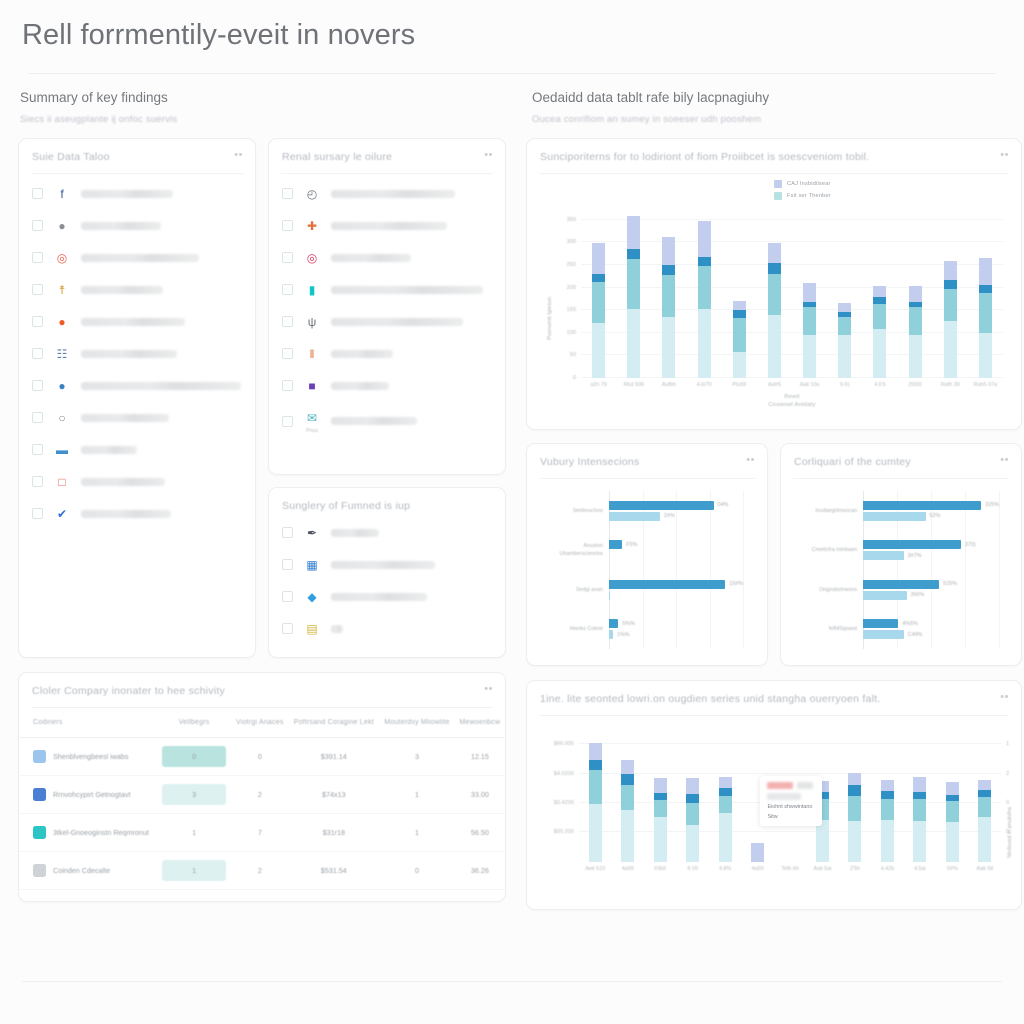 This screenshot has width=1024, height=1024. Describe the element at coordinates (802, 183) in the screenshot. I see `legend-item: CAJ Insbidilsear` at that location.